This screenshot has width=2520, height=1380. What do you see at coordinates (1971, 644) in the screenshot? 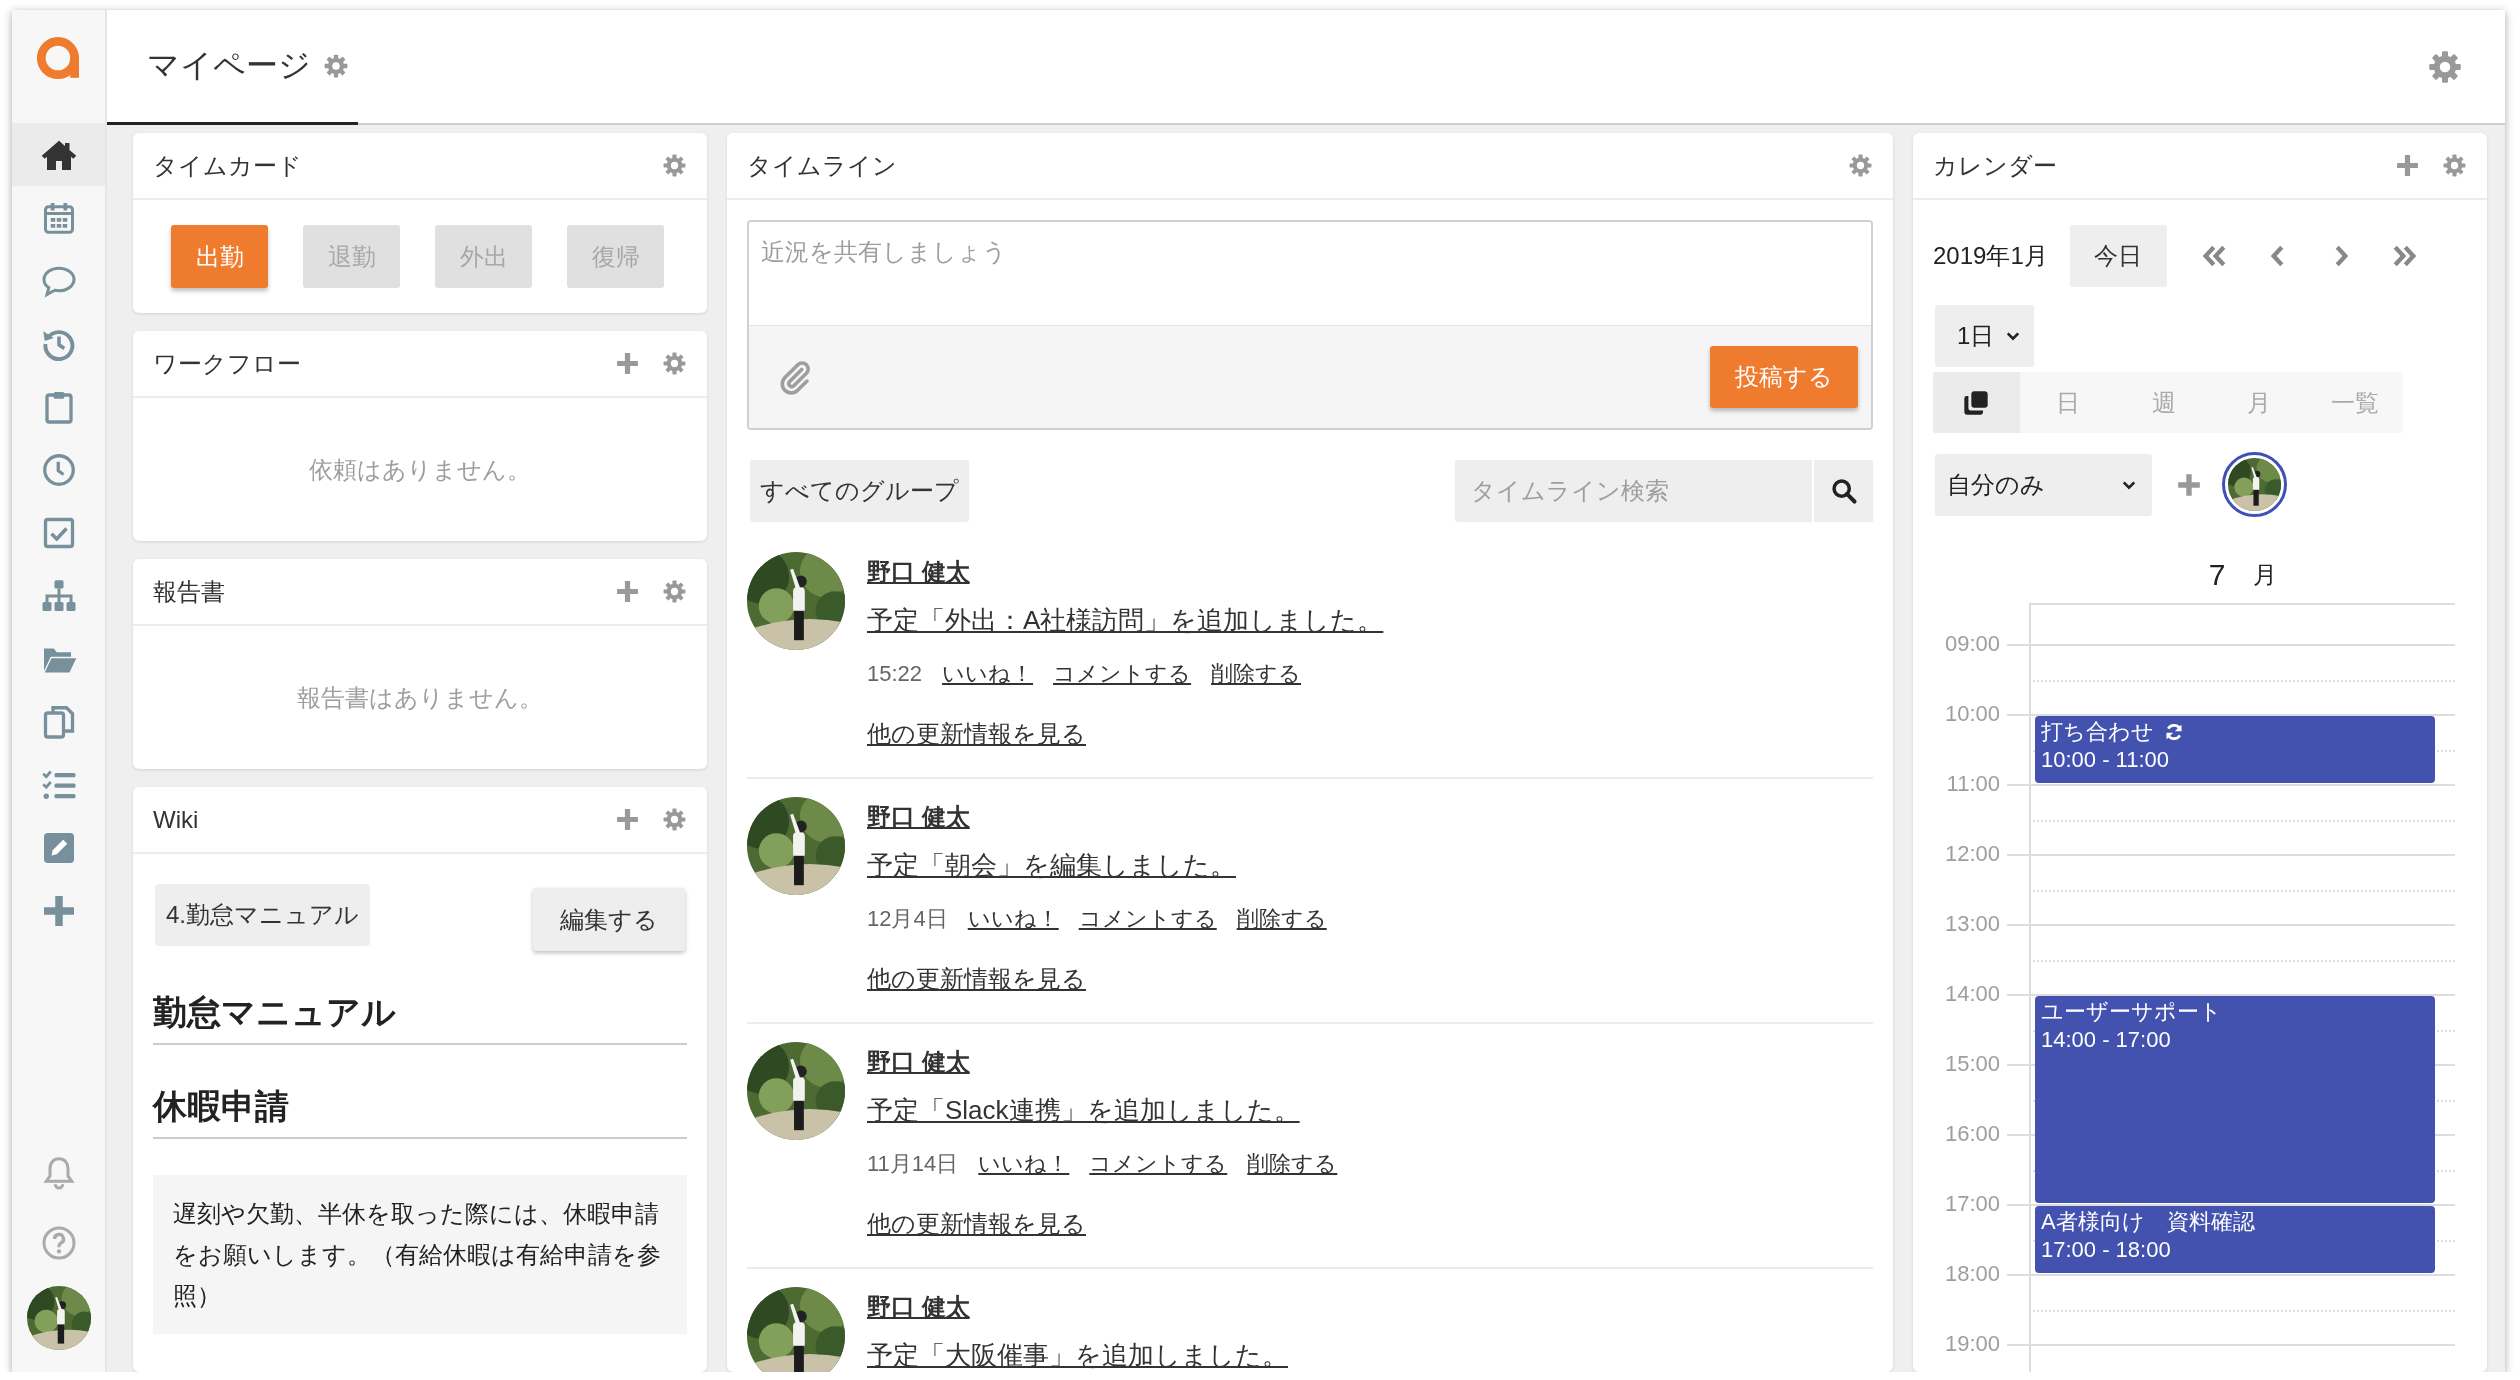
I see `hour-label: 09:00` at bounding box center [1971, 644].